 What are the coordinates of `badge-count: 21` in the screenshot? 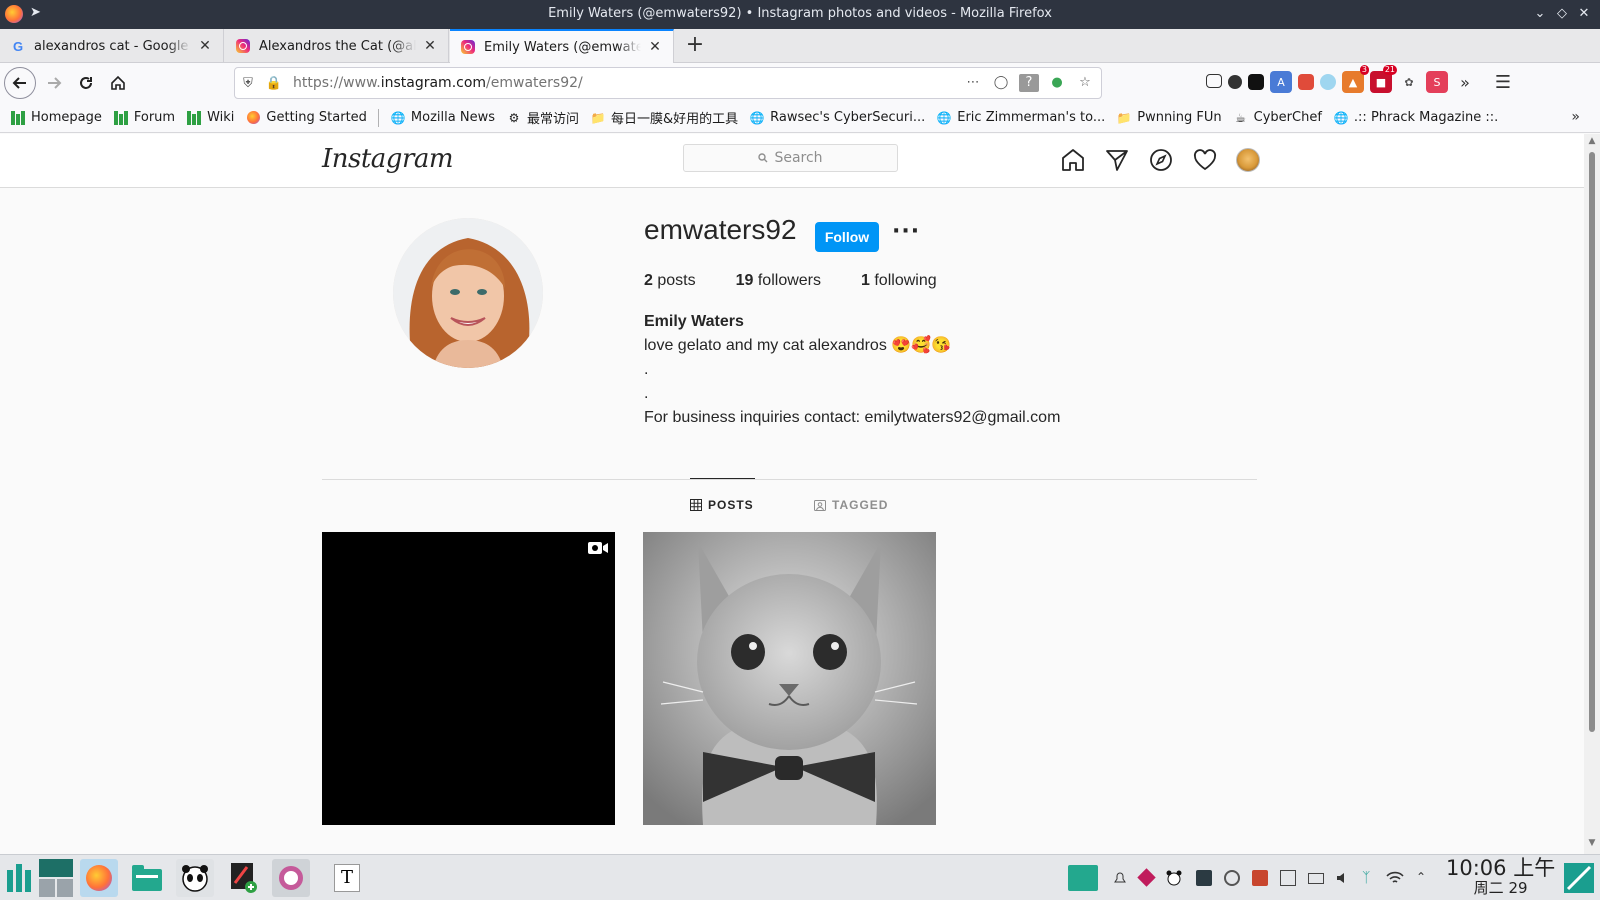 It's located at (1389, 70).